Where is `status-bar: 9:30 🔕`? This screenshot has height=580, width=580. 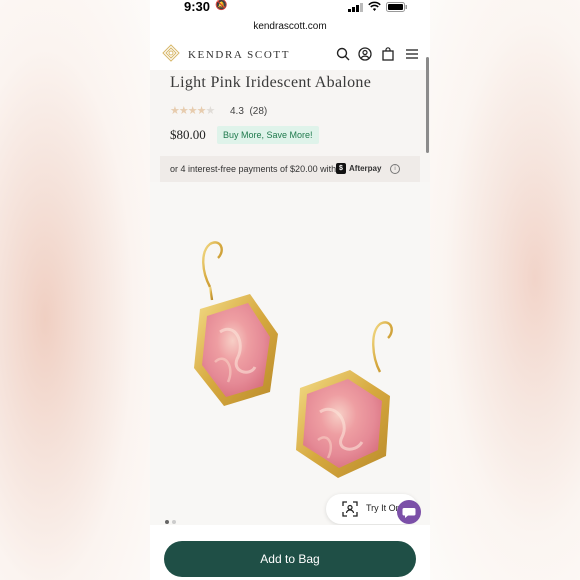
status-bar: 9:30 🔕 is located at coordinates (290, 8).